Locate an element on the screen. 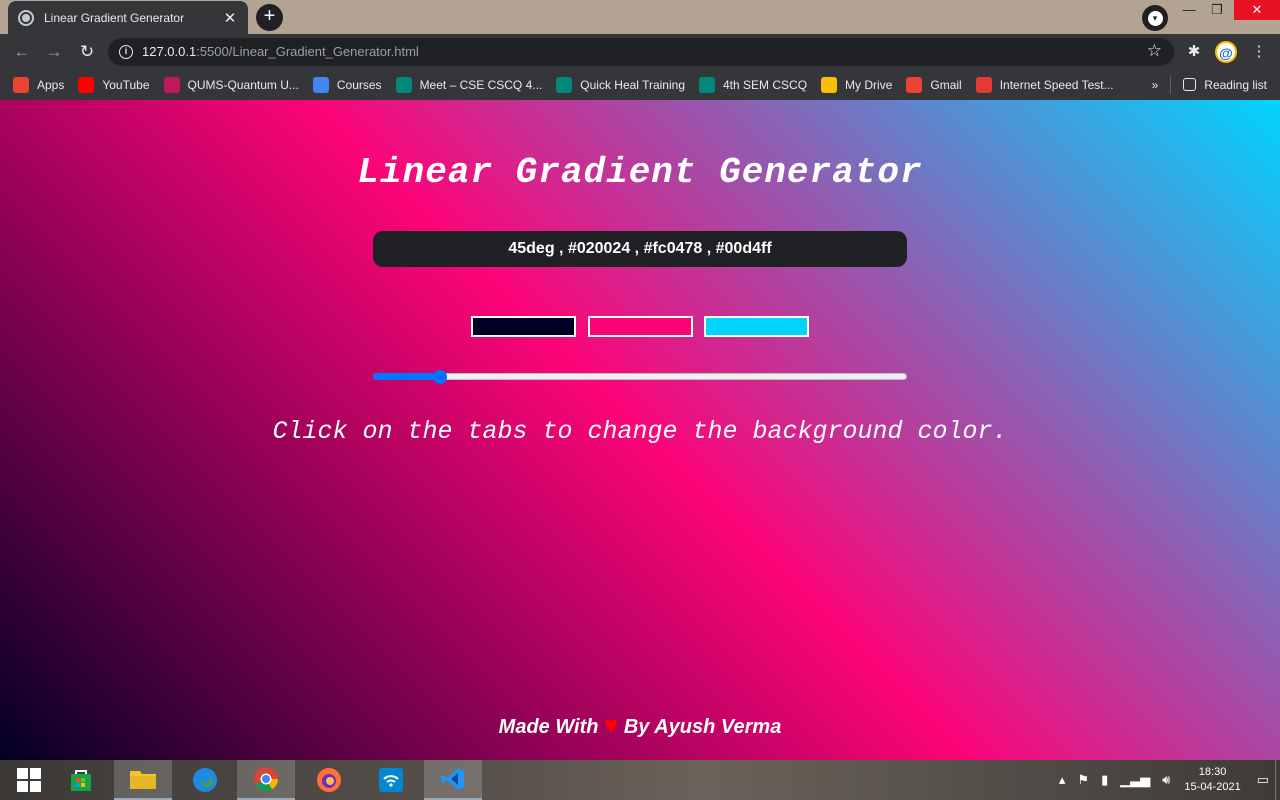 The width and height of the screenshot is (1280, 800). speaker-icon: 🔊︎ is located at coordinates (1166, 780).